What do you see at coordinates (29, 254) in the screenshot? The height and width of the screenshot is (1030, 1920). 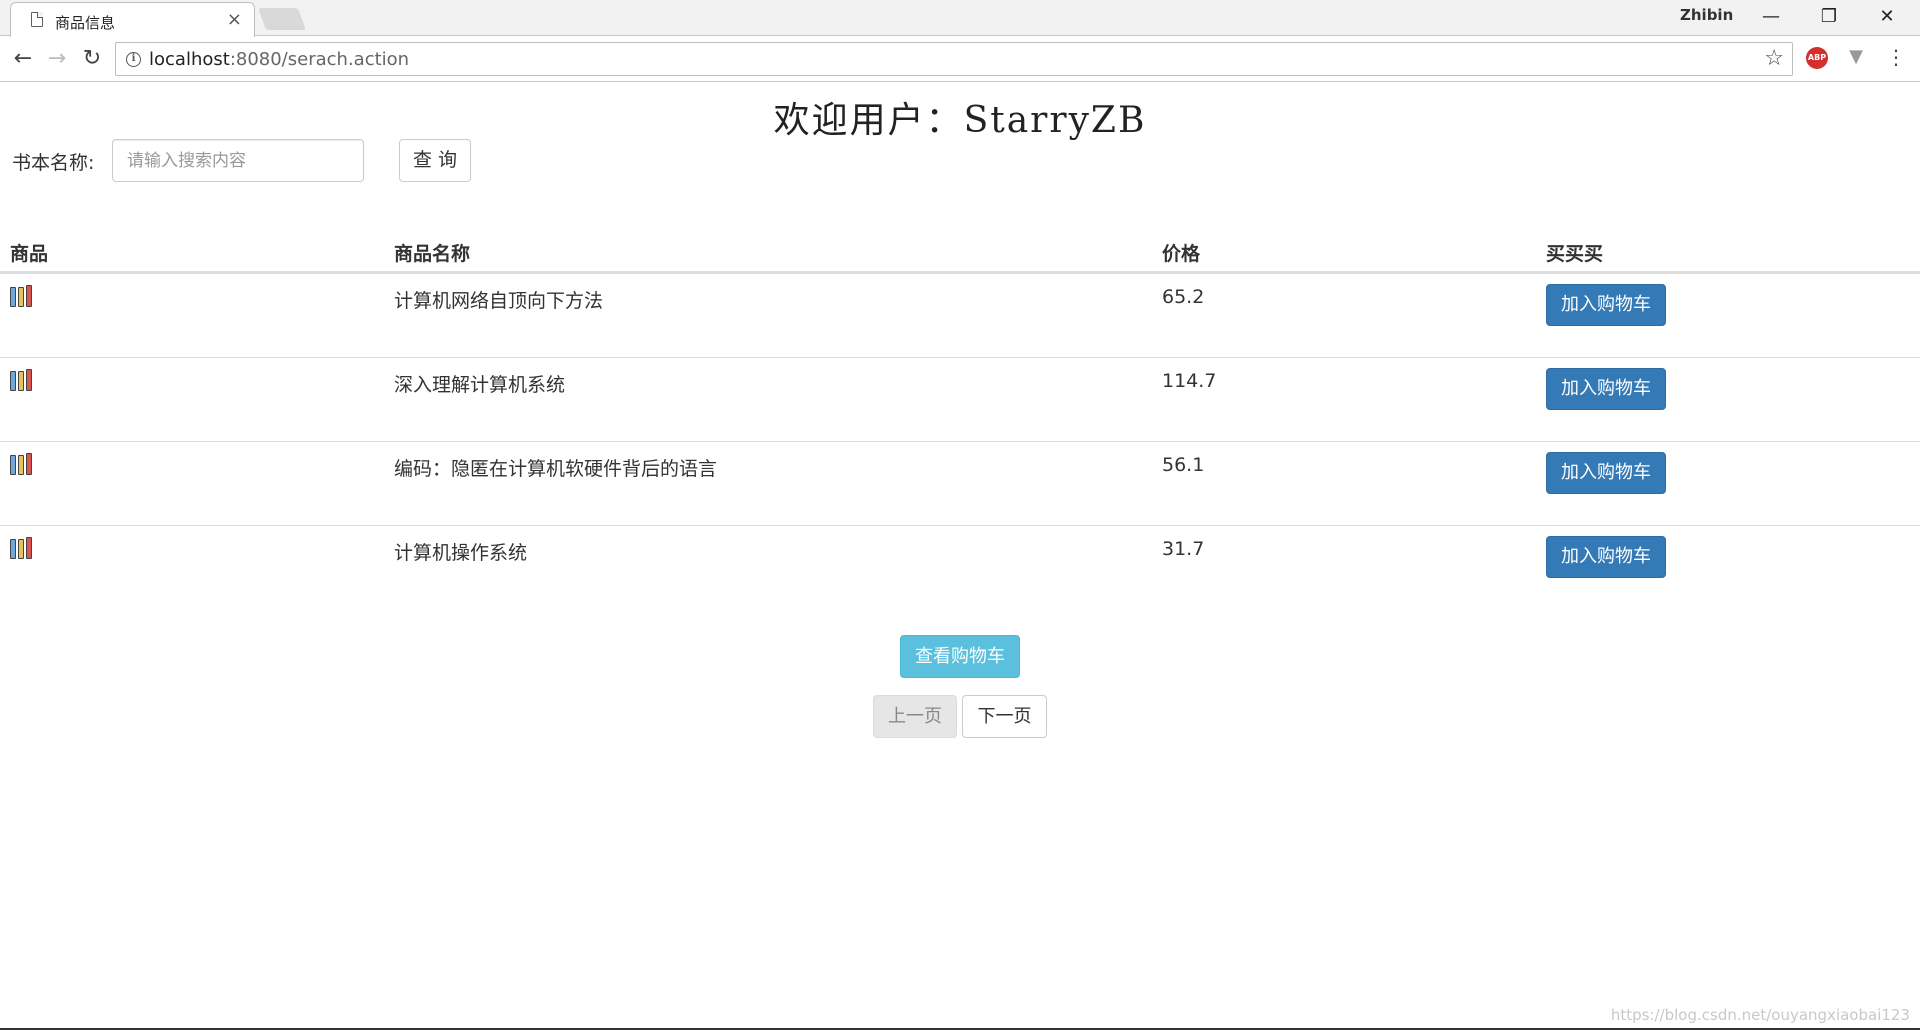 I see `header-product: 商品` at bounding box center [29, 254].